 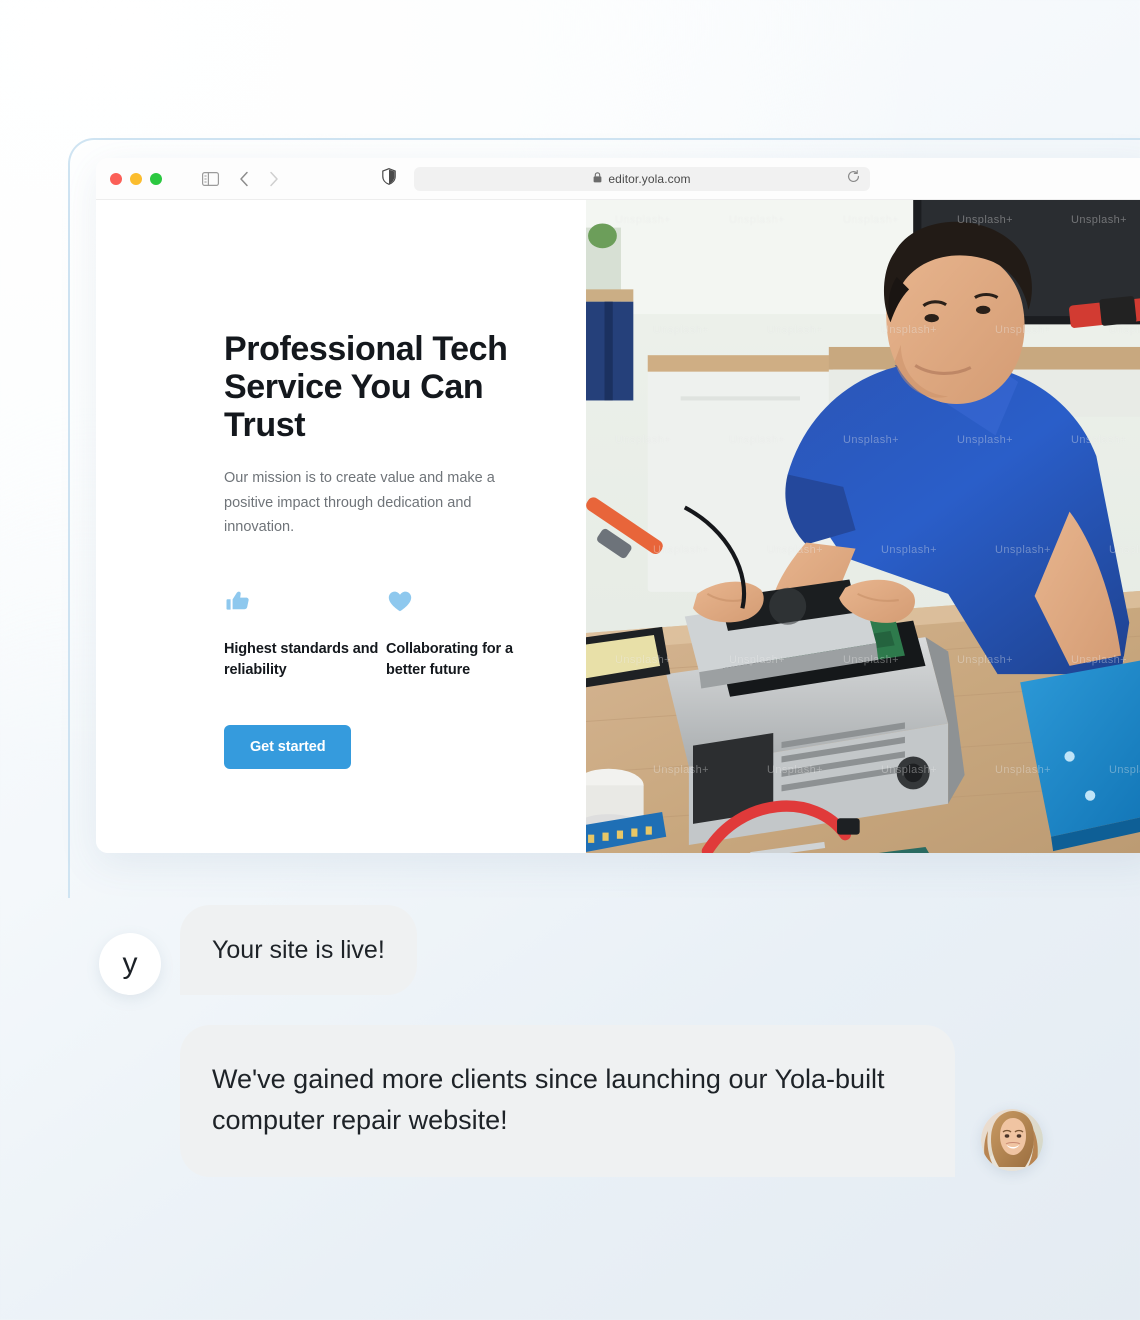 I want to click on feature-item: Collaborating for a better future, so click(x=467, y=634).